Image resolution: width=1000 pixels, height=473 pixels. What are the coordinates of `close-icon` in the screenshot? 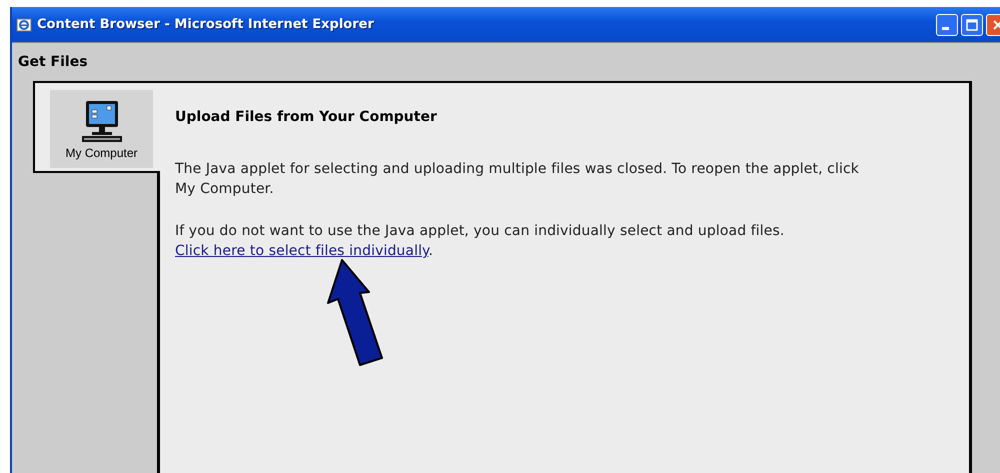 It's located at (996, 24).